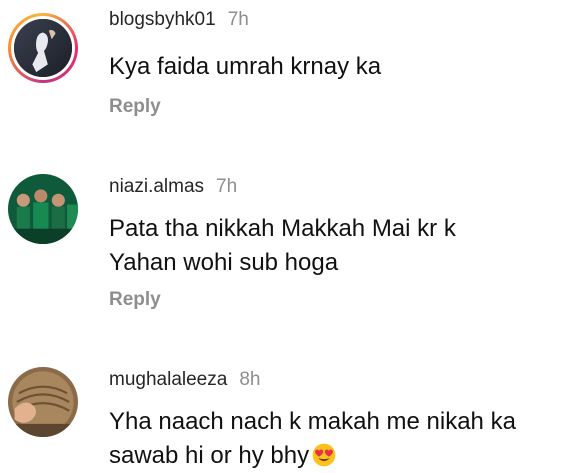  I want to click on comment-header: blogsbyhk01 7h, so click(179, 20).